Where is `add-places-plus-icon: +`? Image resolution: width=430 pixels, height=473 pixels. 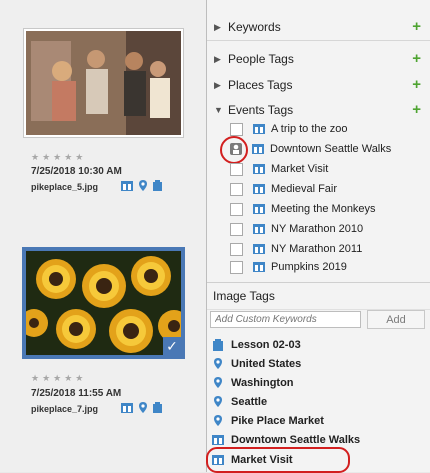
add-places-plus-icon: + is located at coordinates (416, 84).